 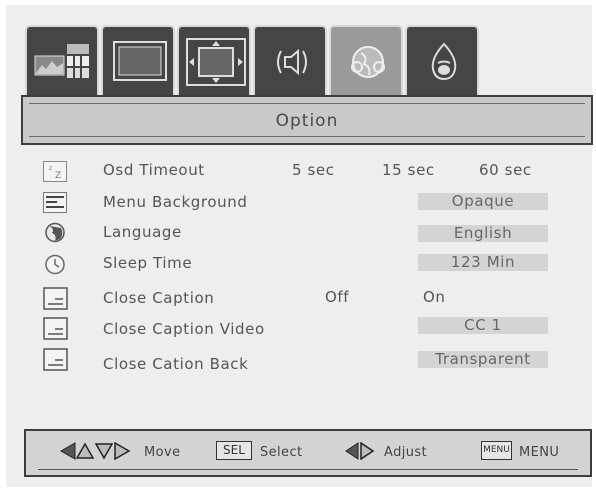 I want to click on title-line-bottom, so click(x=307, y=136).